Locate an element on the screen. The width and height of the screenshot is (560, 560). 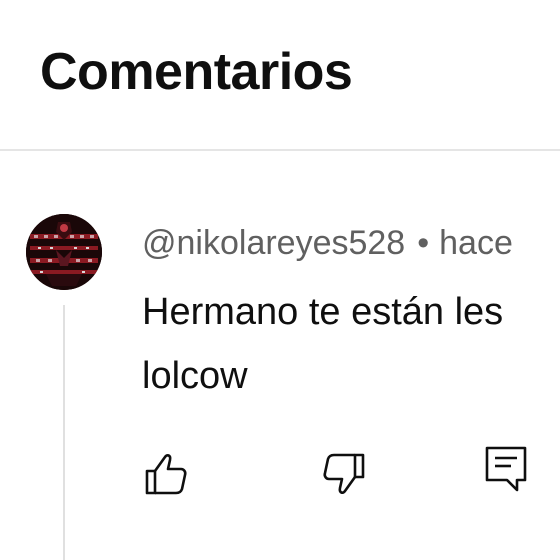
avatar-image is located at coordinates (64, 252).